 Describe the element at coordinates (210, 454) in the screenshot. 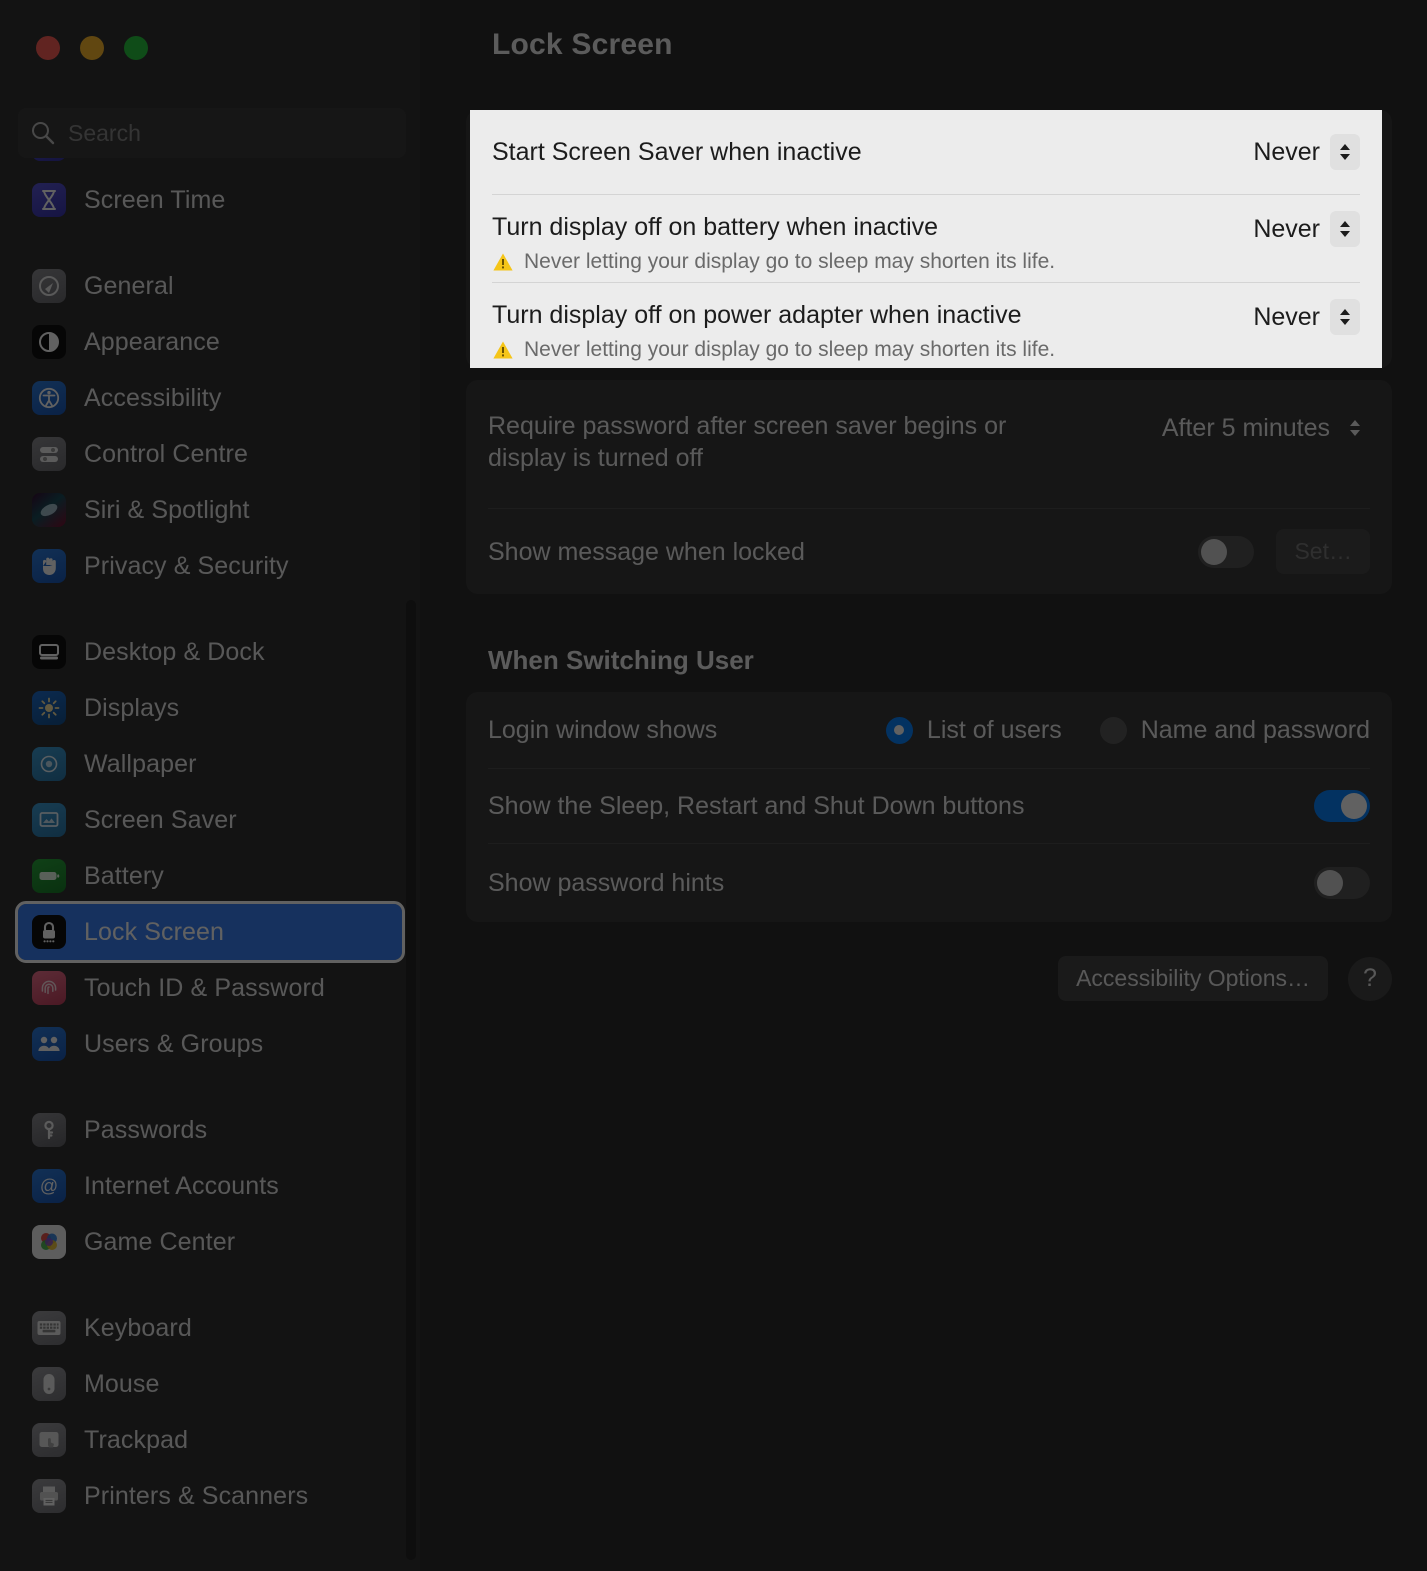

I see `sidebar-item-control-centre: Control Centre` at that location.